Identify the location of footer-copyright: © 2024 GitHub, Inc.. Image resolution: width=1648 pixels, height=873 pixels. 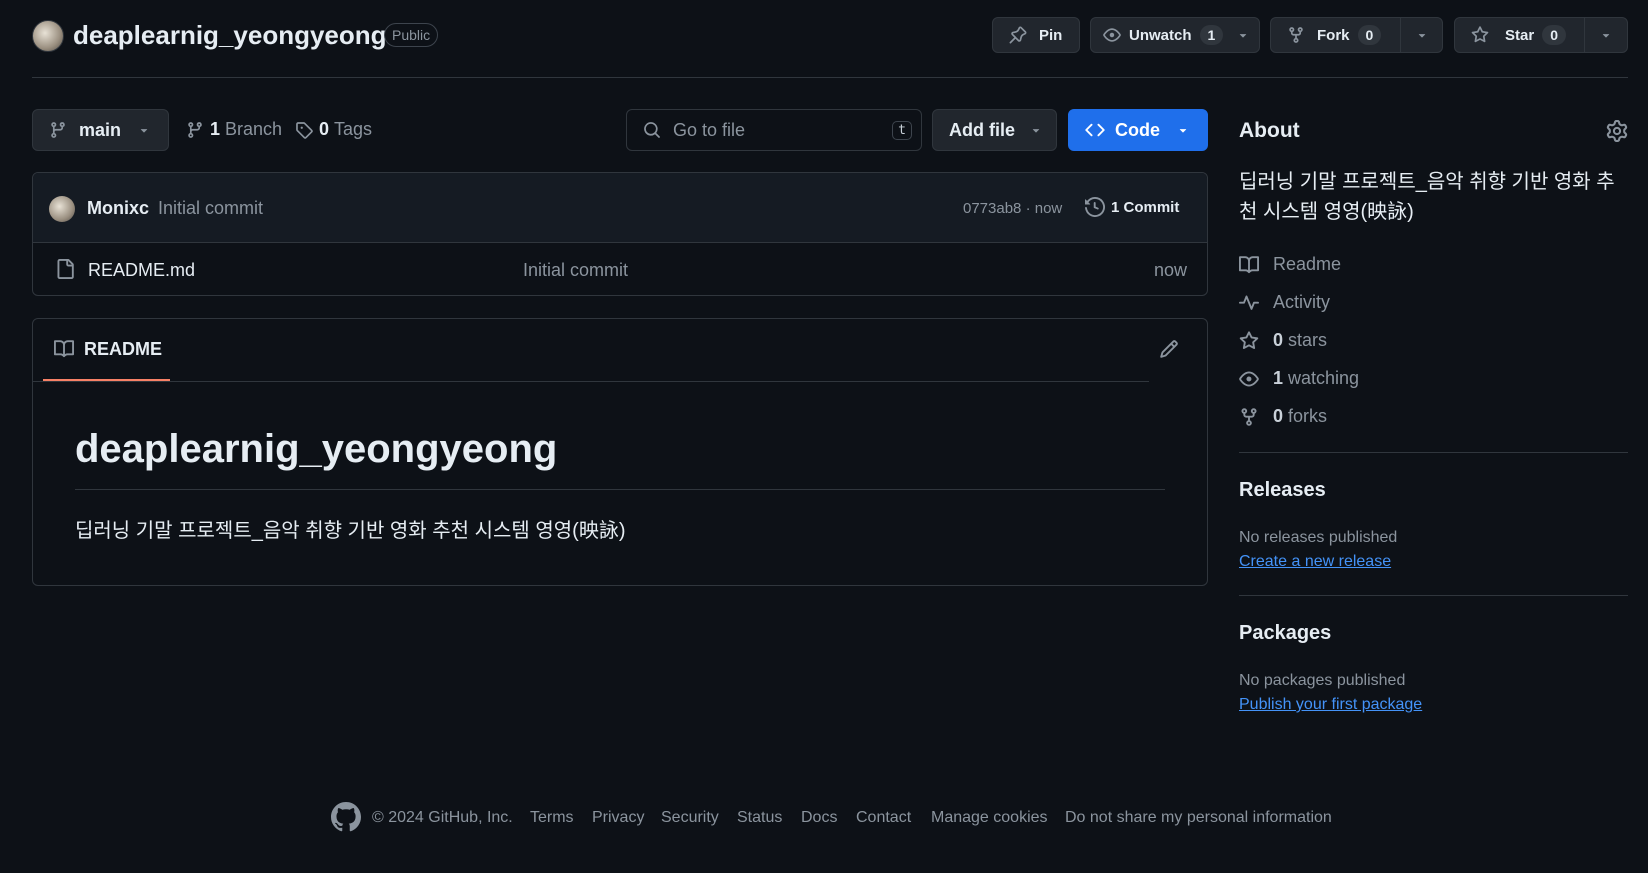
(442, 817).